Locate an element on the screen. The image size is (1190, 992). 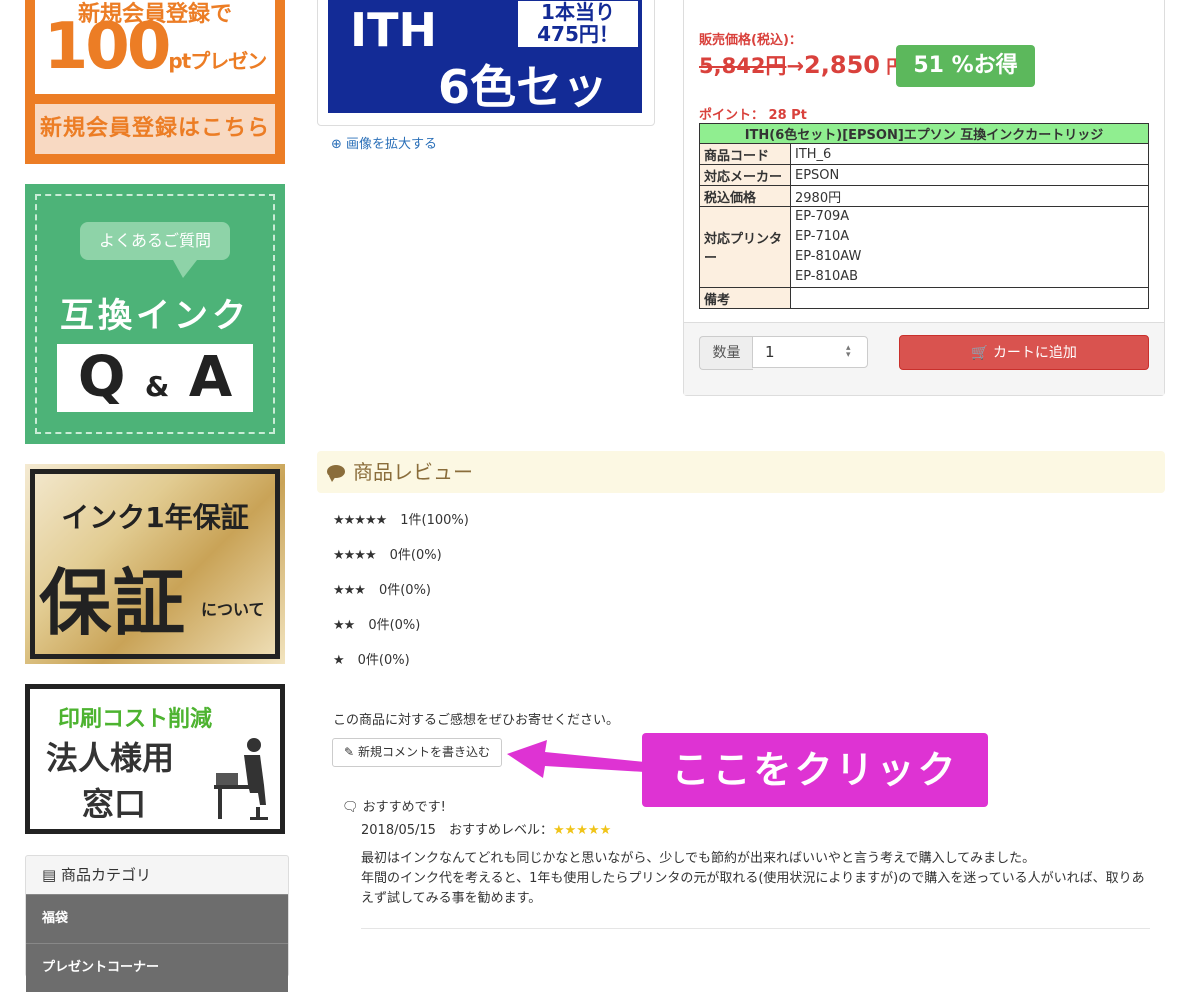
category-item-present: プレゼントコーナー is located at coordinates (157, 967).